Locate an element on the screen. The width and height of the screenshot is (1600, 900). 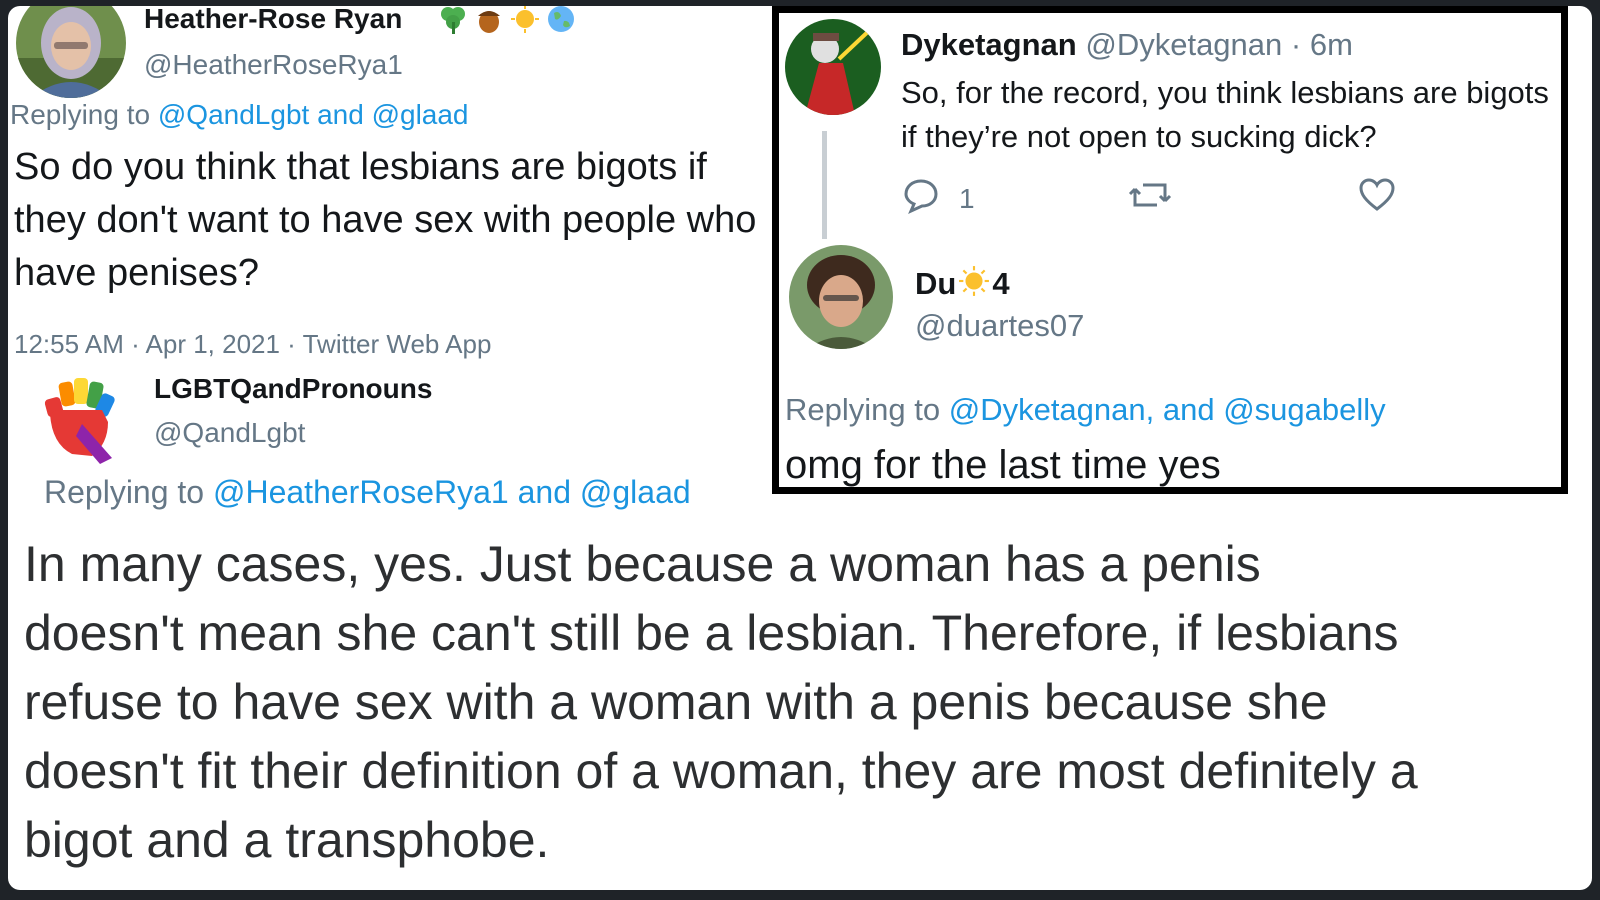
shamrock-emoji is located at coordinates (453, 20).